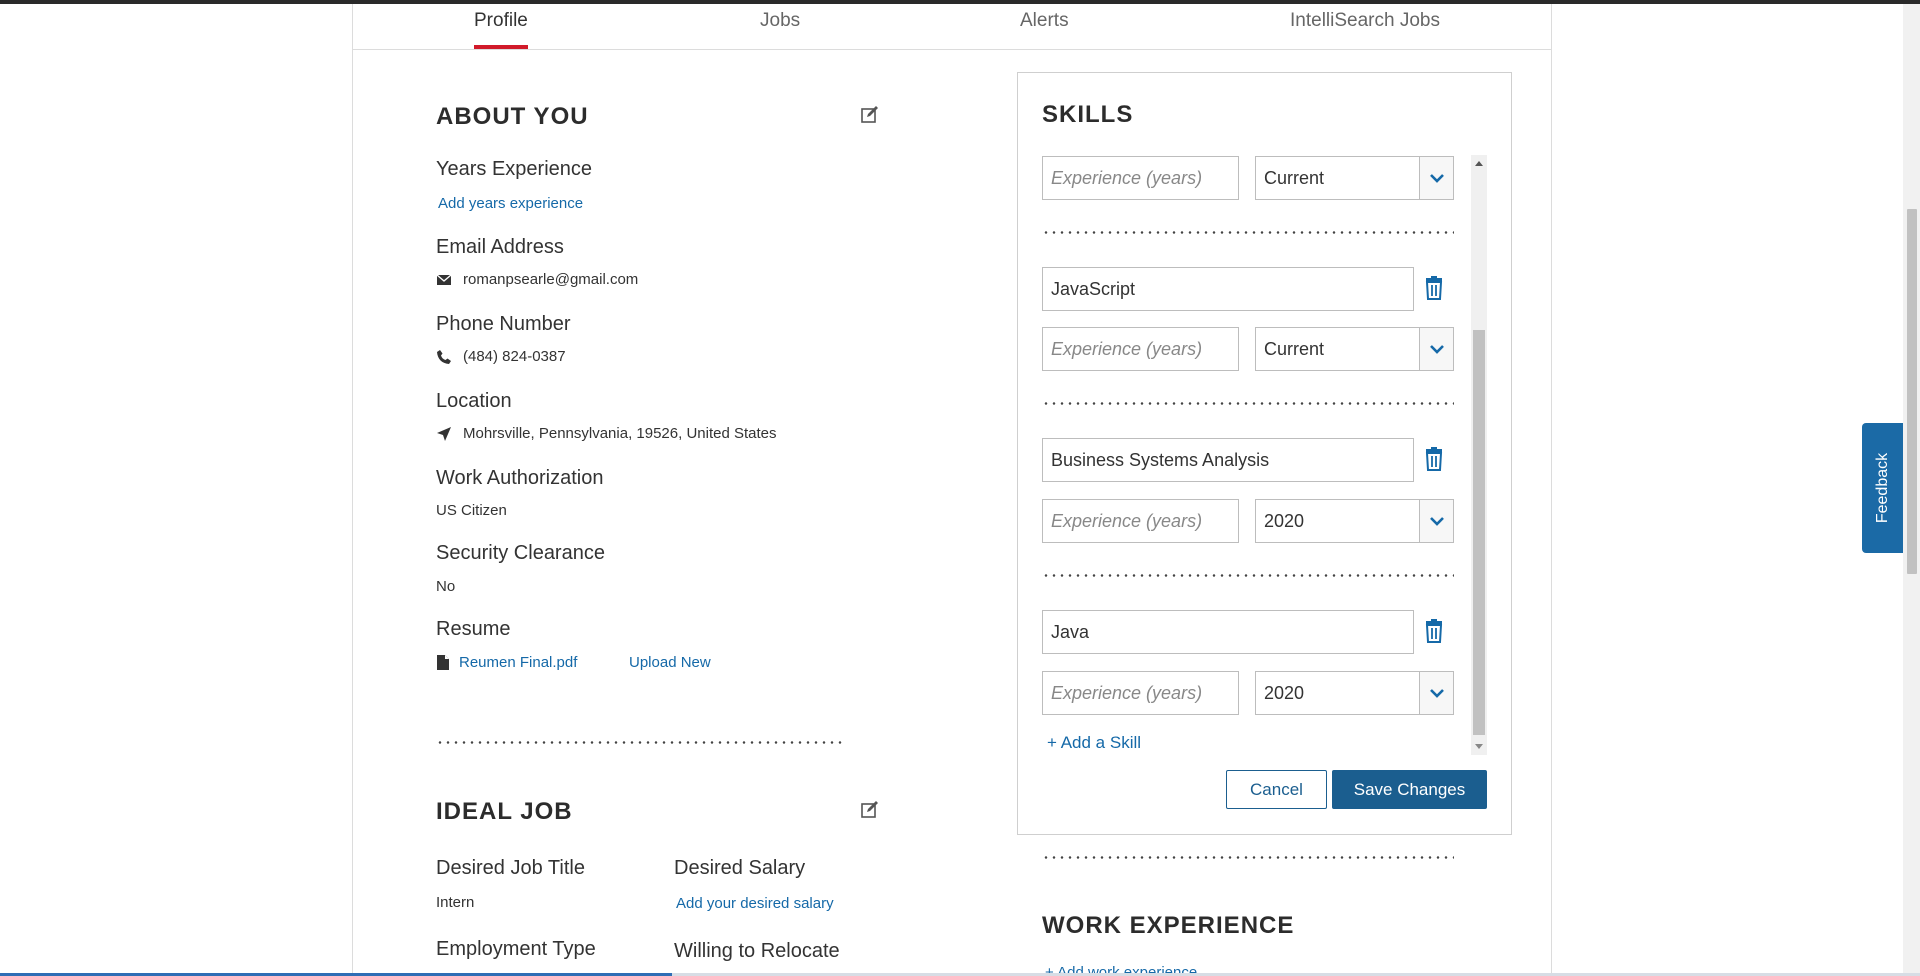 The image size is (1920, 976). Describe the element at coordinates (471, 510) in the screenshot. I see `work-authorization-value: US Citizen` at that location.